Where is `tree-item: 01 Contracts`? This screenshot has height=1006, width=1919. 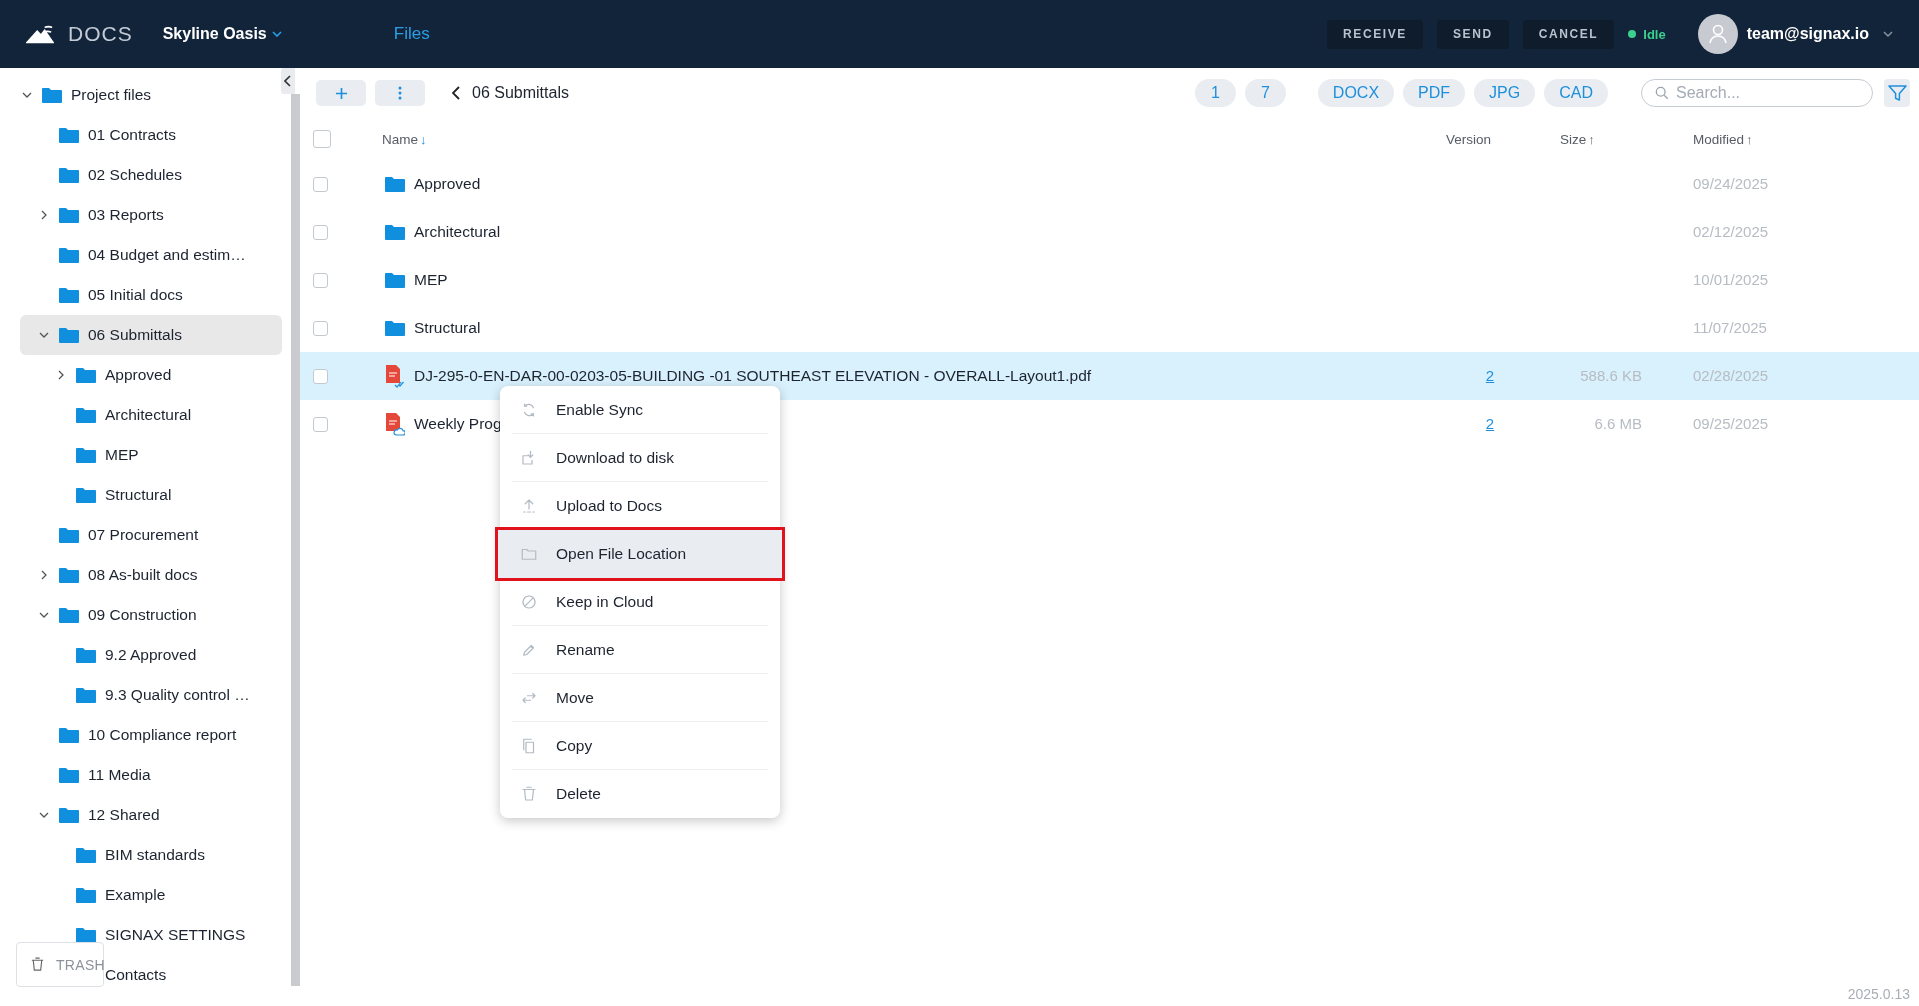
tree-item: 01 Contracts is located at coordinates (132, 135).